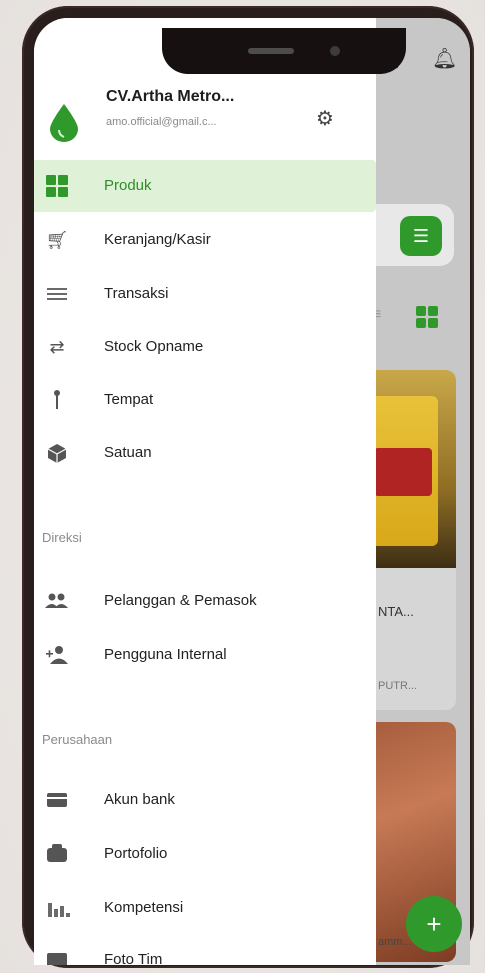  Describe the element at coordinates (57, 453) in the screenshot. I see `cube-icon` at that location.